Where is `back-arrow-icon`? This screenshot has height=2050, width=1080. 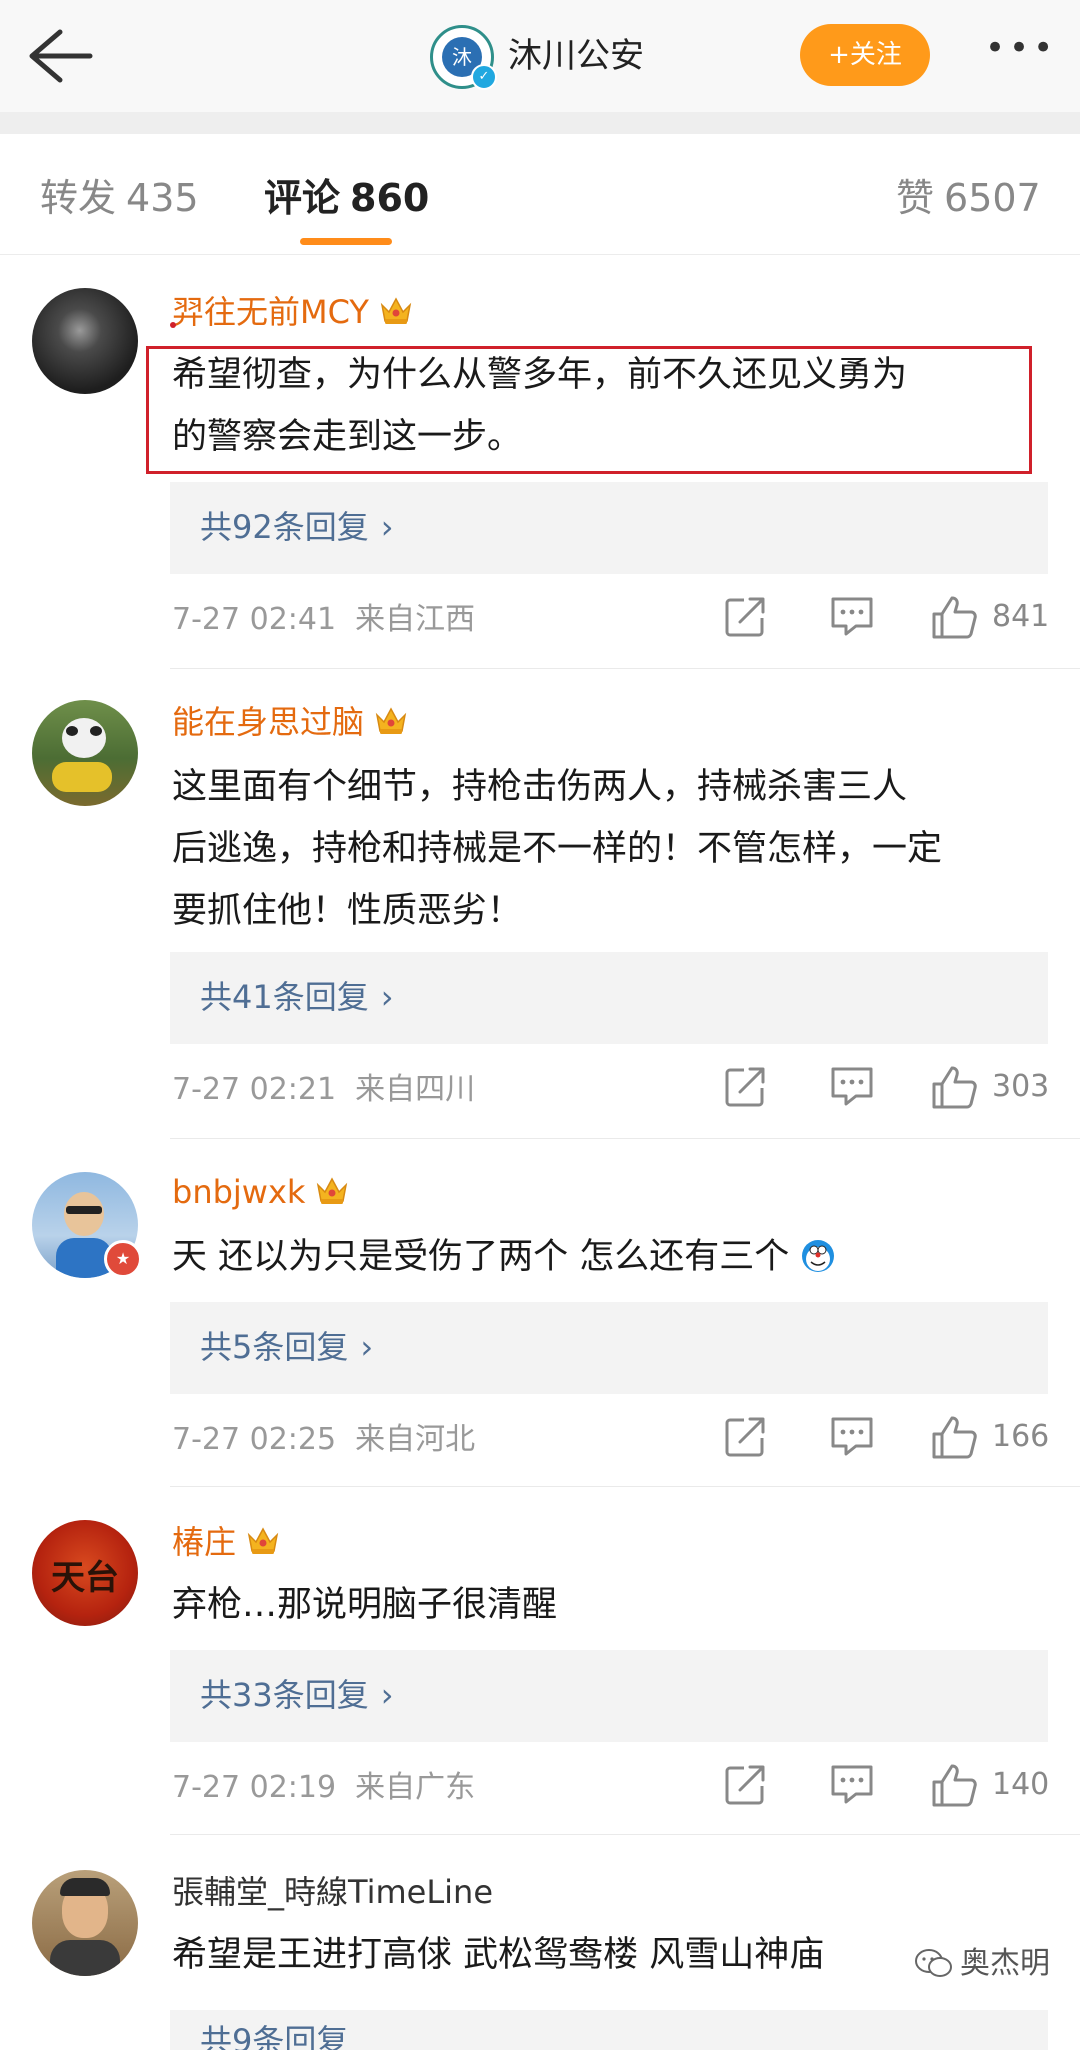 back-arrow-icon is located at coordinates (59, 56).